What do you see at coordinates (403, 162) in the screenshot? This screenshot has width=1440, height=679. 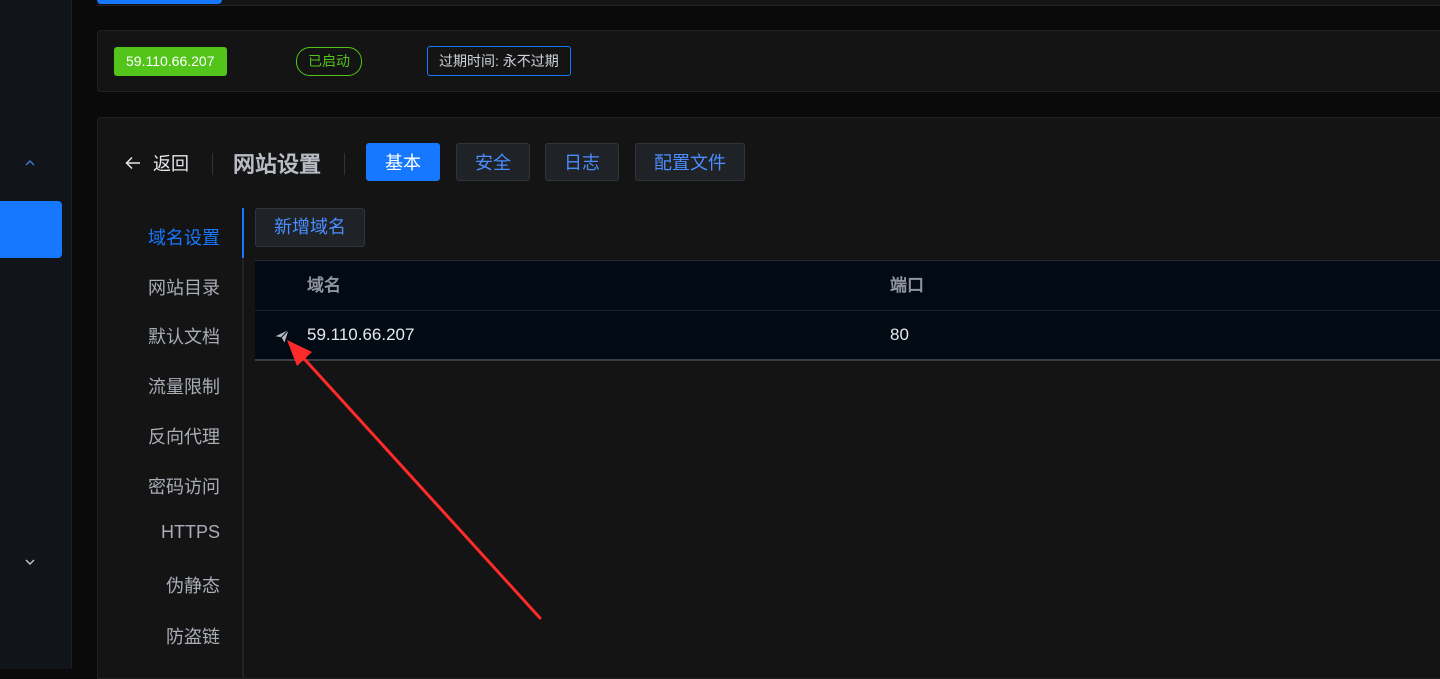 I see `tab-basic: 基本` at bounding box center [403, 162].